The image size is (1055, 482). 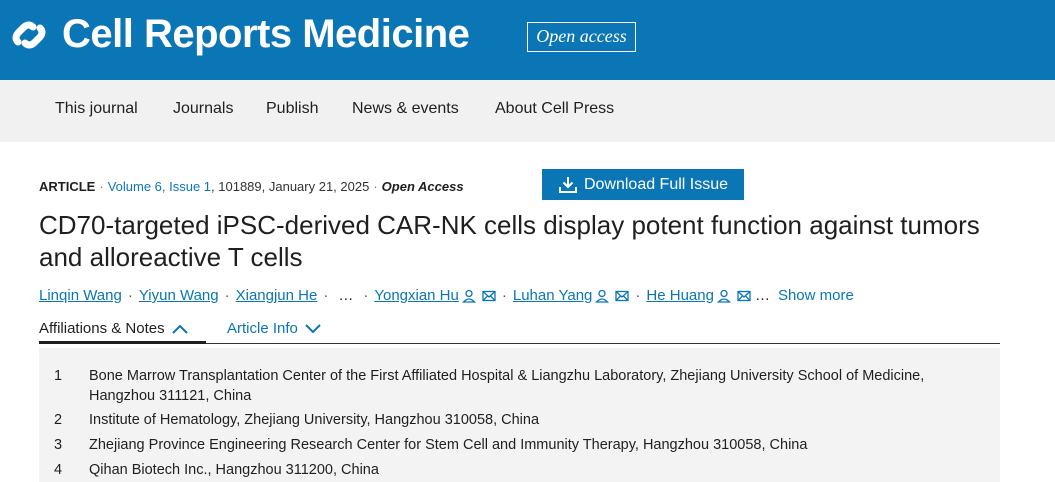 What do you see at coordinates (179, 329) in the screenshot?
I see `chevron-up-icon` at bounding box center [179, 329].